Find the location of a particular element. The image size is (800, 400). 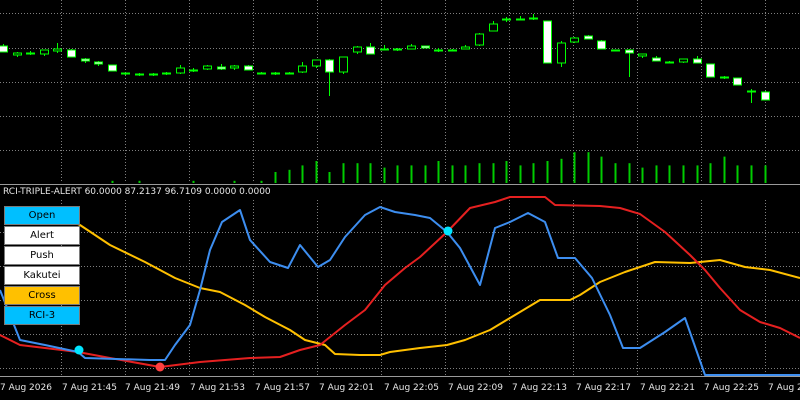

time-label: 7 Aug 22:21 is located at coordinates (667, 388).